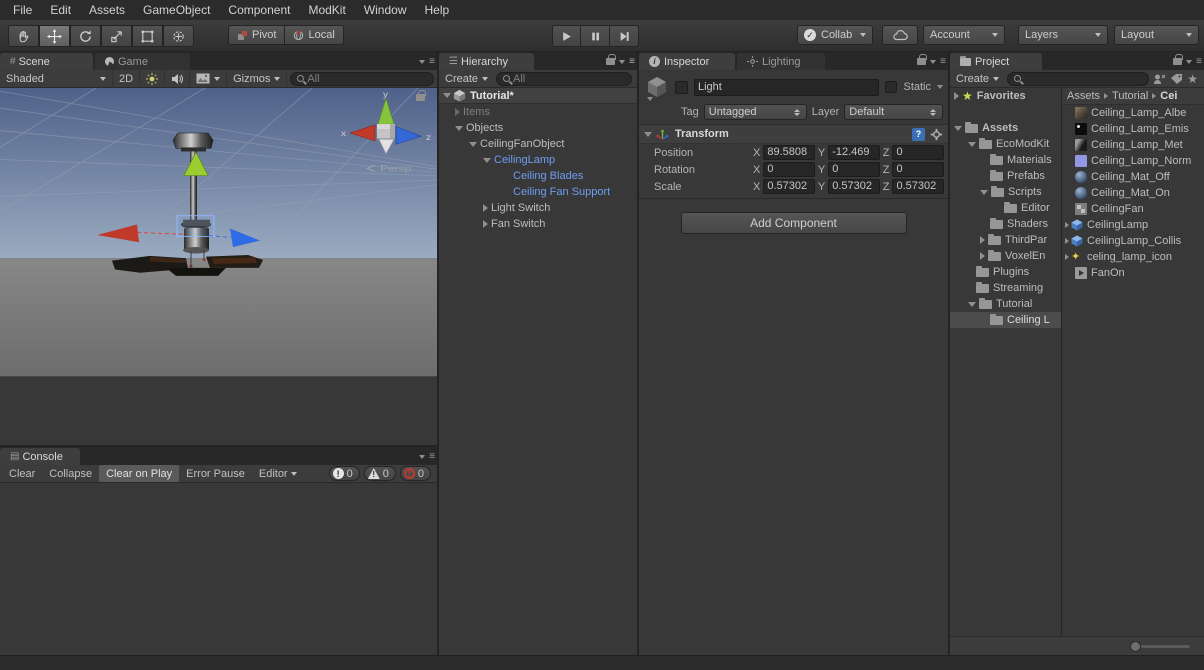  I want to click on scale-x-field: 0.57302, so click(789, 186).